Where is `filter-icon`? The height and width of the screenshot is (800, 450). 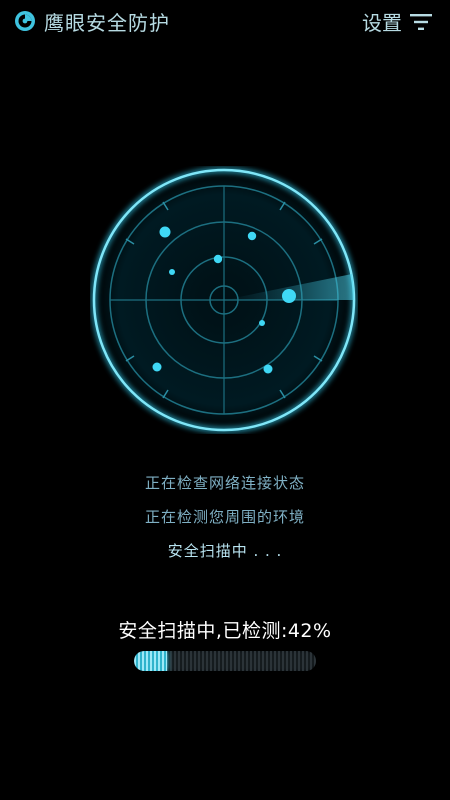 filter-icon is located at coordinates (421, 21).